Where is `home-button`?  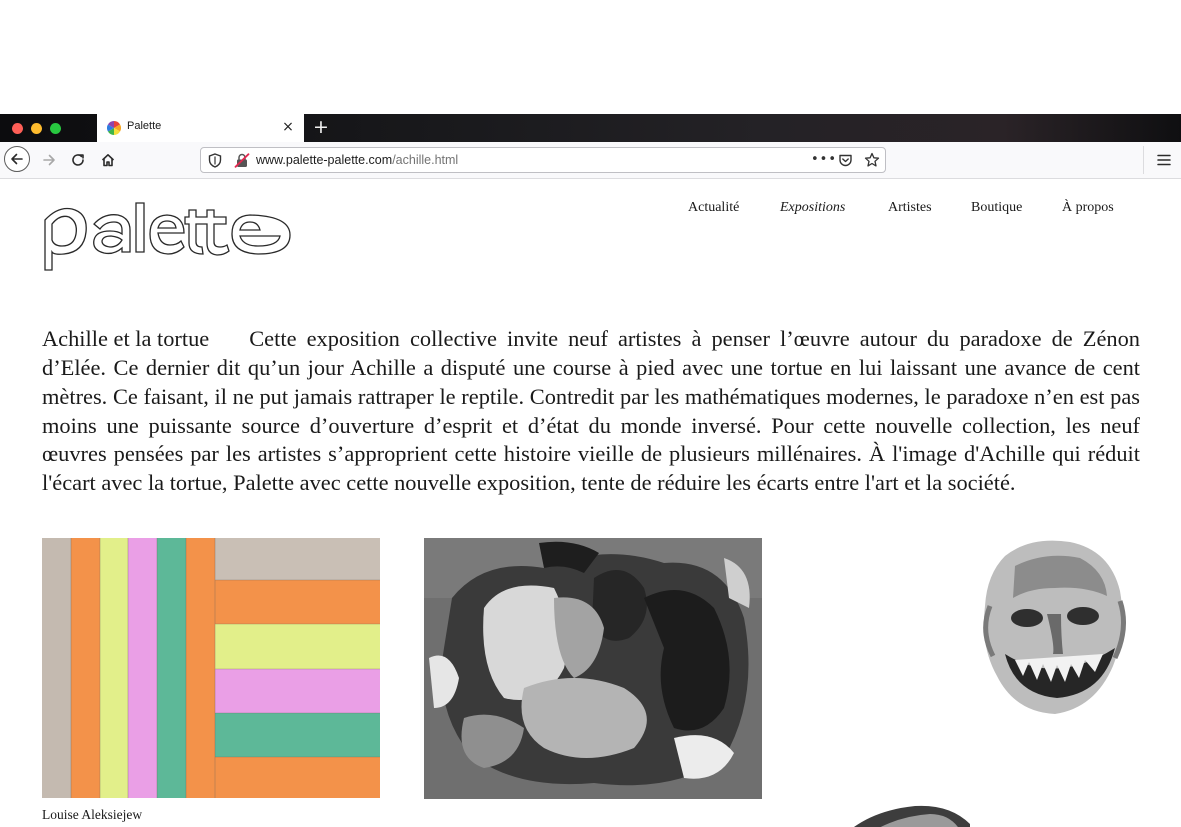 home-button is located at coordinates (108, 160).